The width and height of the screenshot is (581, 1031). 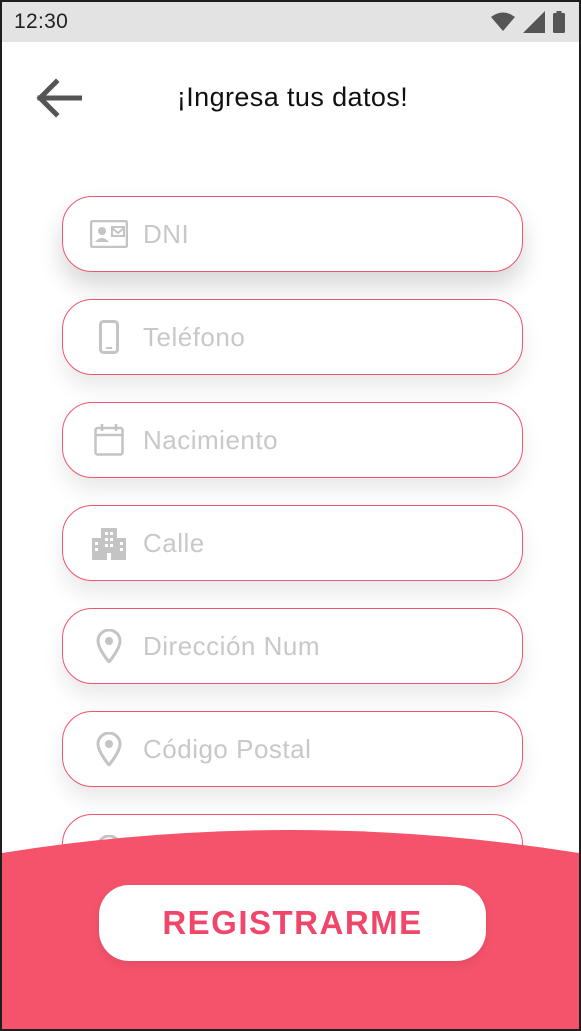 What do you see at coordinates (323, 749) in the screenshot?
I see `postal-code-input` at bounding box center [323, 749].